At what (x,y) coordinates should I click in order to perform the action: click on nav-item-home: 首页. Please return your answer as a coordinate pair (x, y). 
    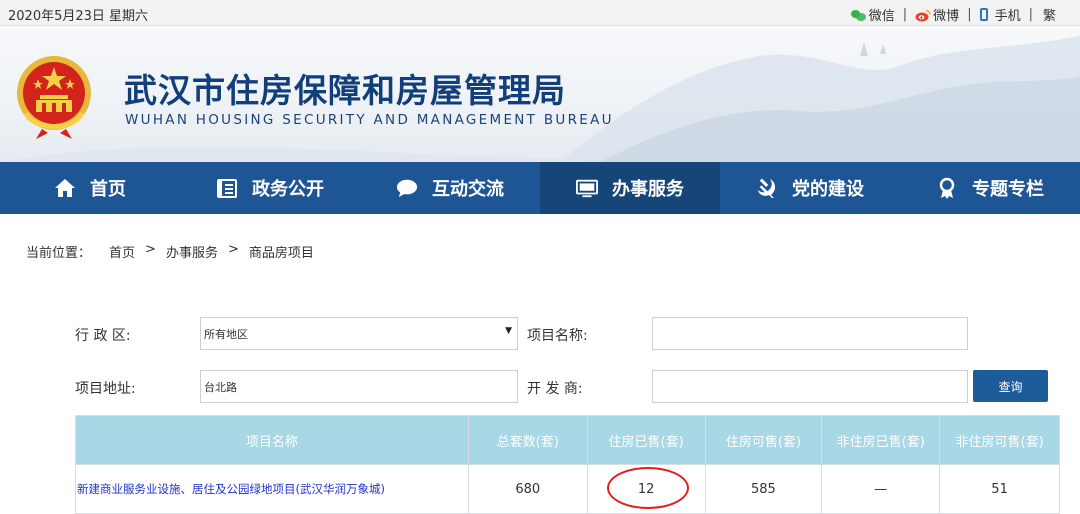
    Looking at the image, I should click on (90, 188).